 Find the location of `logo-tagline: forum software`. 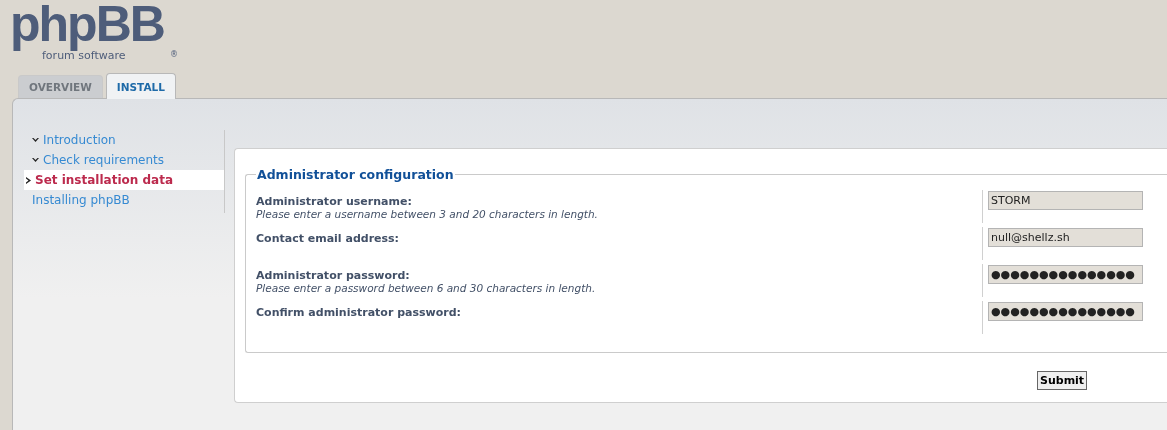

logo-tagline: forum software is located at coordinates (84, 56).